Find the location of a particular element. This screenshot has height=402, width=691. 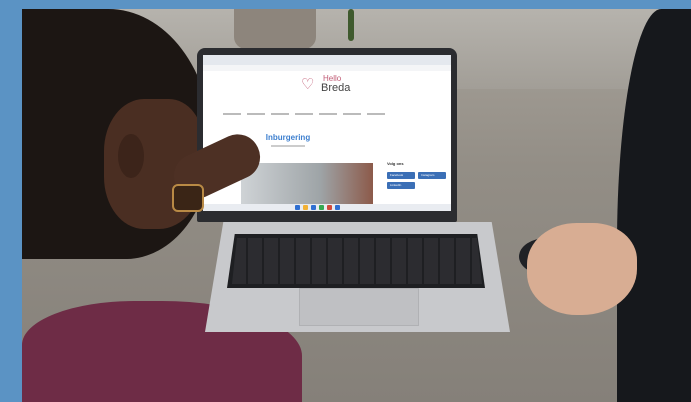

facebook-button: Facebook is located at coordinates (401, 175).